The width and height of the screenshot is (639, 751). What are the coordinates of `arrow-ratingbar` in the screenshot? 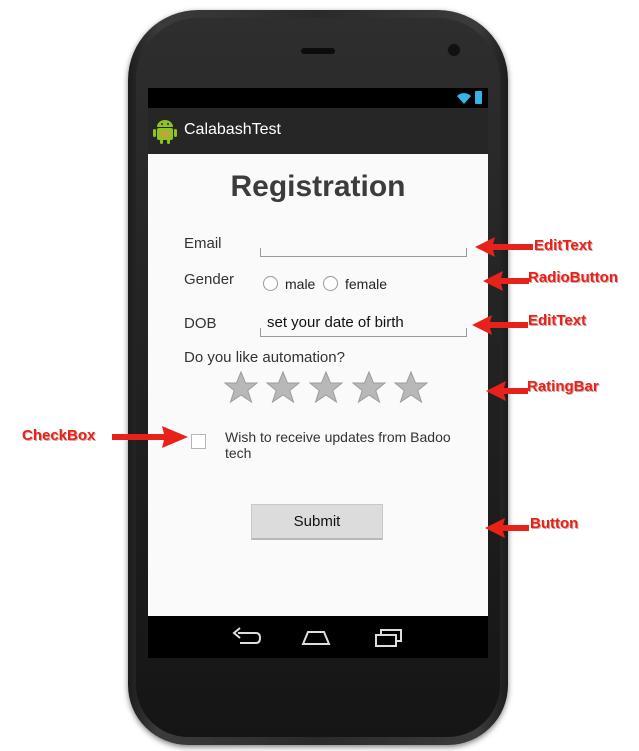 It's located at (507, 391).